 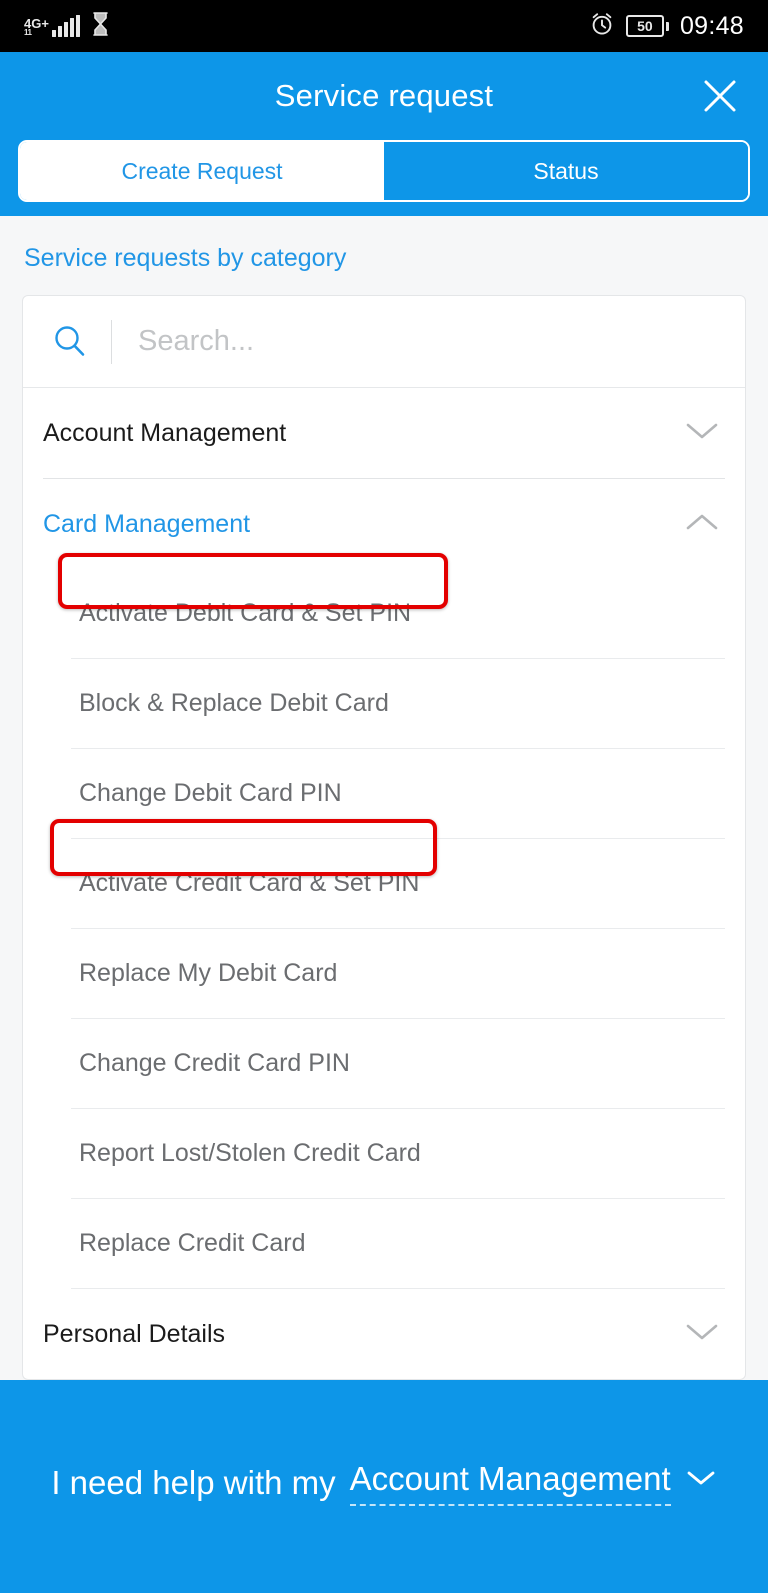 I want to click on service-item-report-lost-stolen-credit-card: Report Lost/Stolen Credit Card, so click(x=384, y=1153).